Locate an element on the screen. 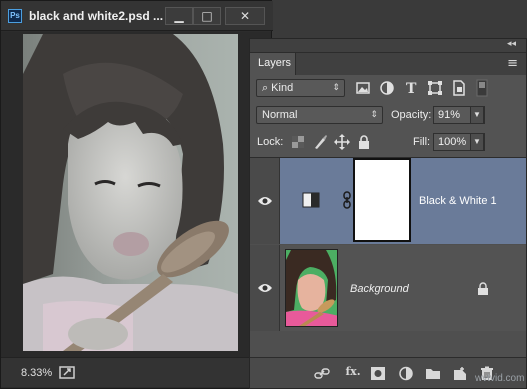 The width and height of the screenshot is (527, 389). layer-name: Background is located at coordinates (379, 289).